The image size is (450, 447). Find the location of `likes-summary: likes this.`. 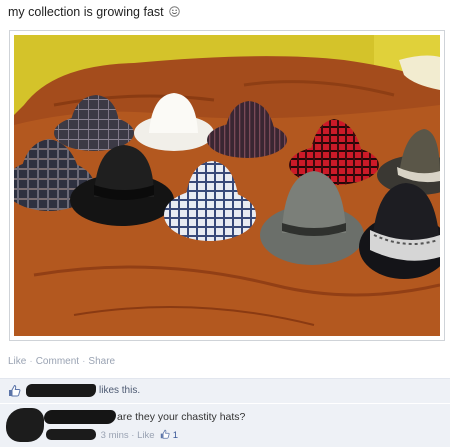

likes-summary: likes this. is located at coordinates (225, 390).